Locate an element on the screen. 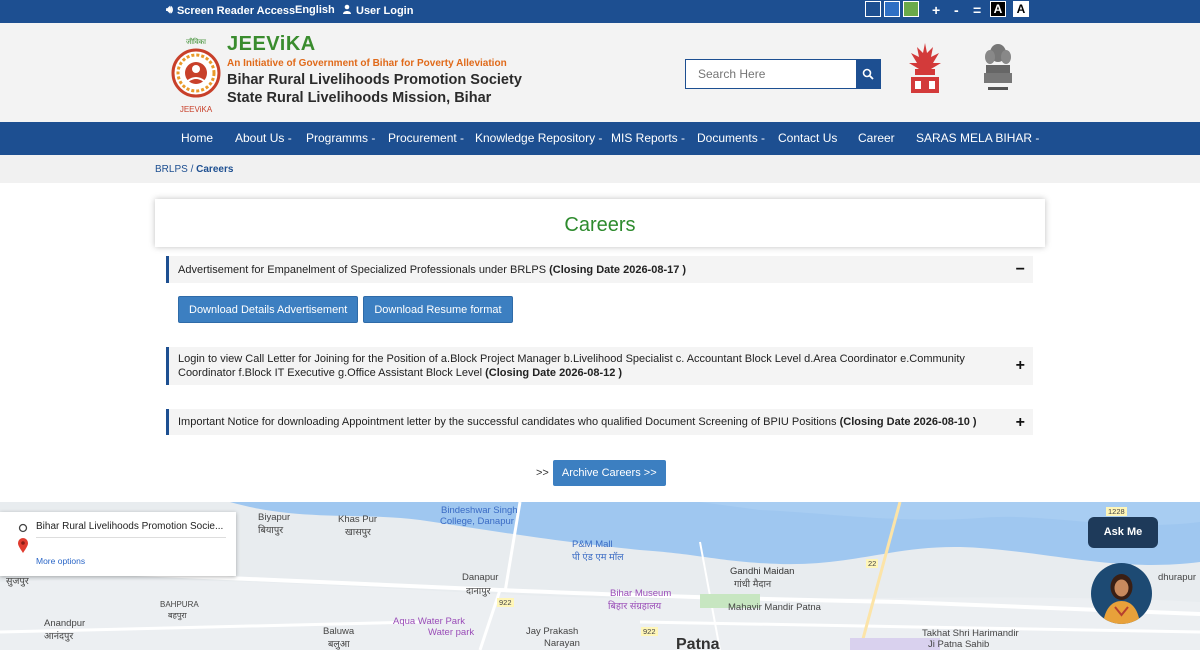  map-pin-icon is located at coordinates (23, 545).